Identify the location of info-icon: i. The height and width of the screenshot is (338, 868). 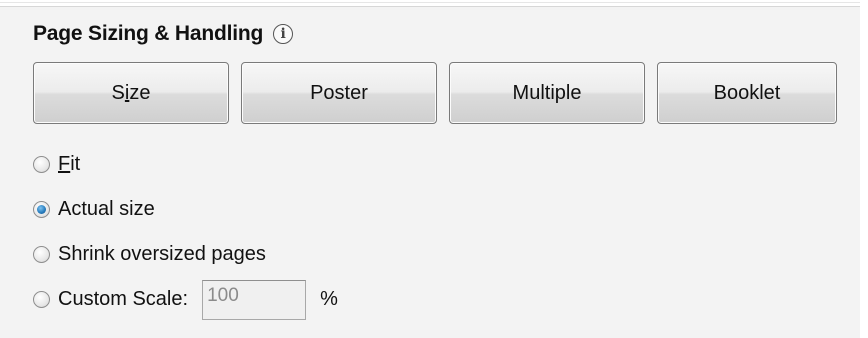
(283, 34).